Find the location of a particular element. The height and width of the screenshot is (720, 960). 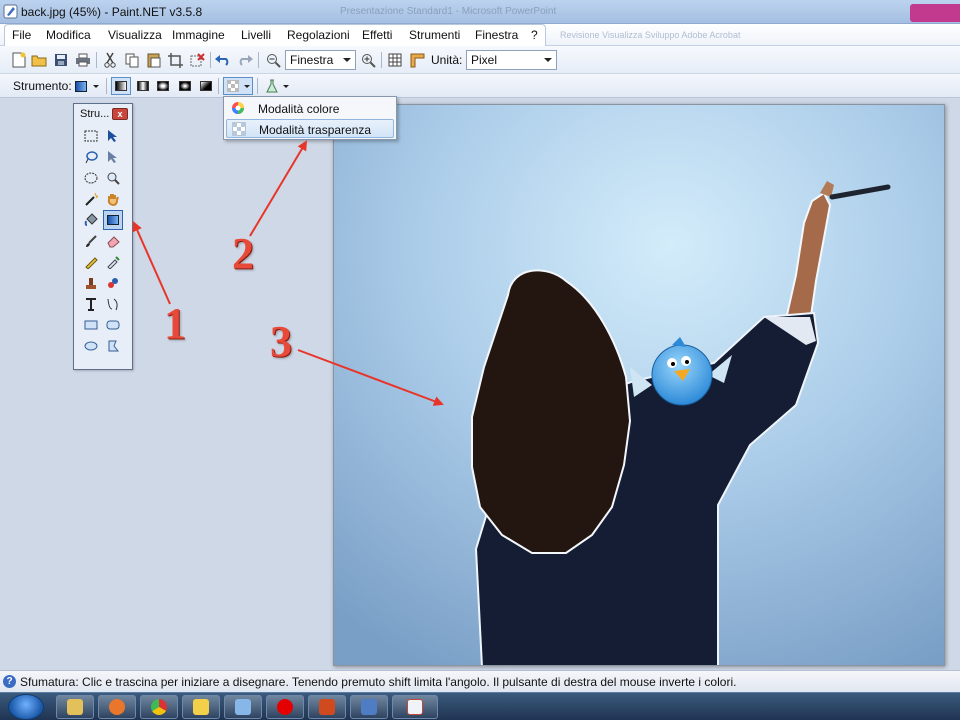

rectangle-select-icon is located at coordinates (91, 136).